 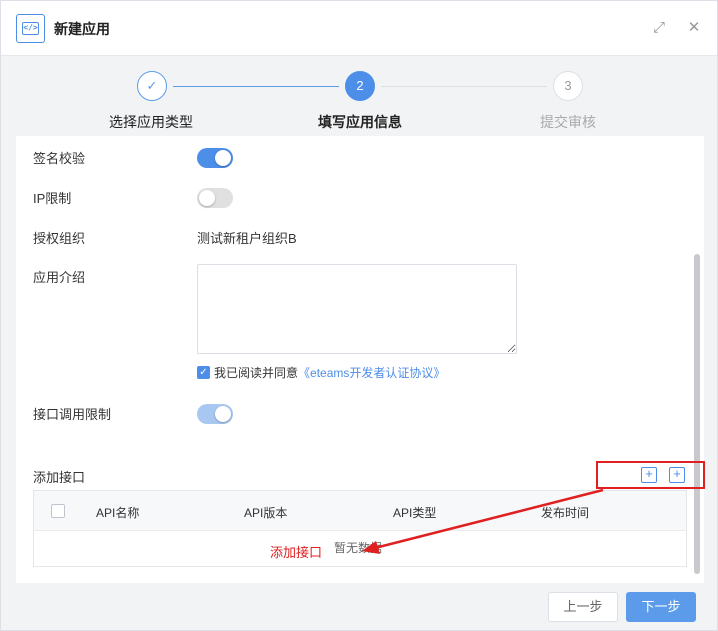 What do you see at coordinates (58, 511) in the screenshot?
I see `select-all-checkbox` at bounding box center [58, 511].